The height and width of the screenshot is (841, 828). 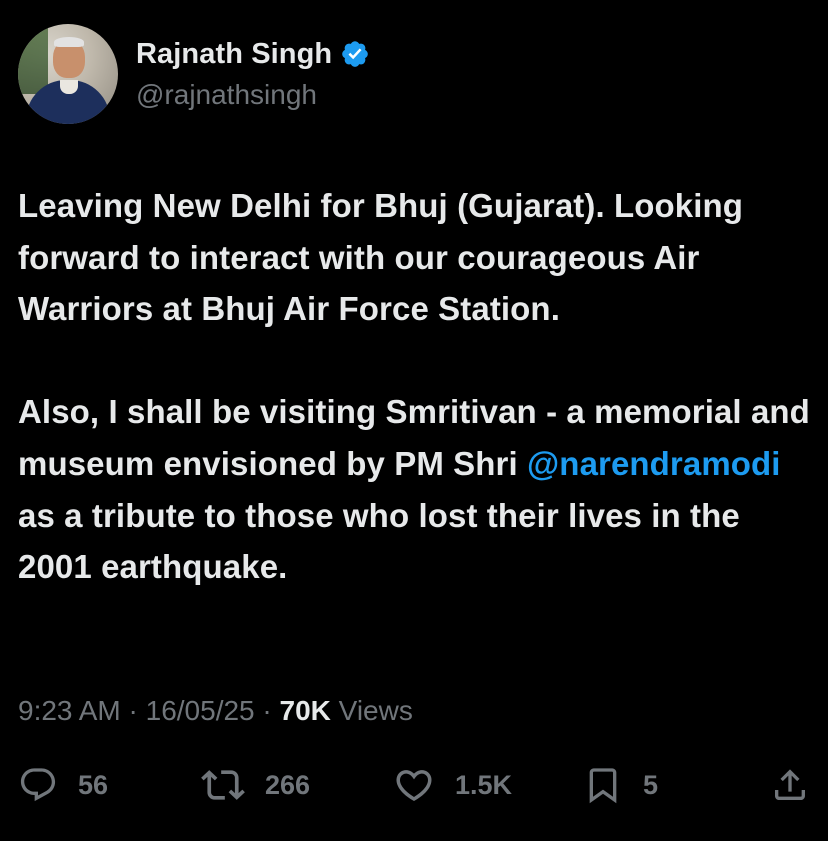 I want to click on avatar, so click(x=68, y=74).